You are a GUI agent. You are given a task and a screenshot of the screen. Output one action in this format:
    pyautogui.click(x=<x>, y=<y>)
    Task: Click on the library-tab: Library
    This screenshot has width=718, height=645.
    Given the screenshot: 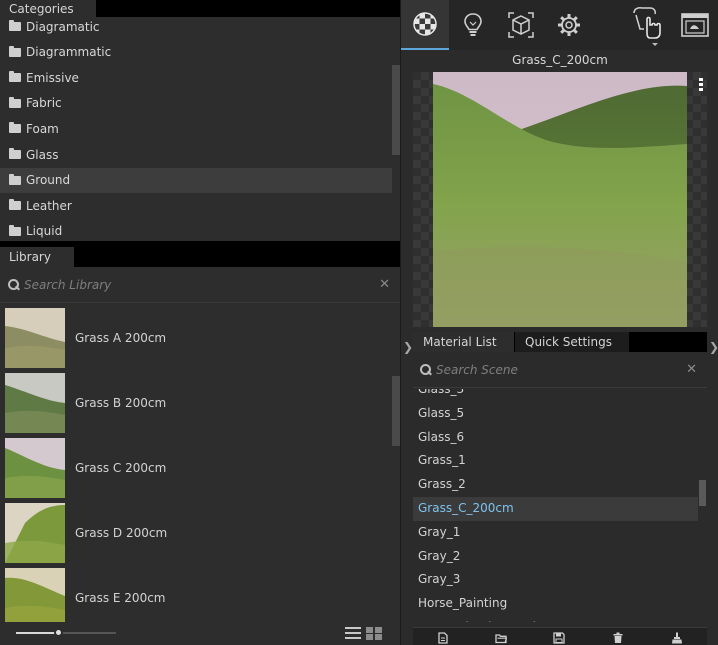 What is the action you would take?
    pyautogui.click(x=37, y=257)
    